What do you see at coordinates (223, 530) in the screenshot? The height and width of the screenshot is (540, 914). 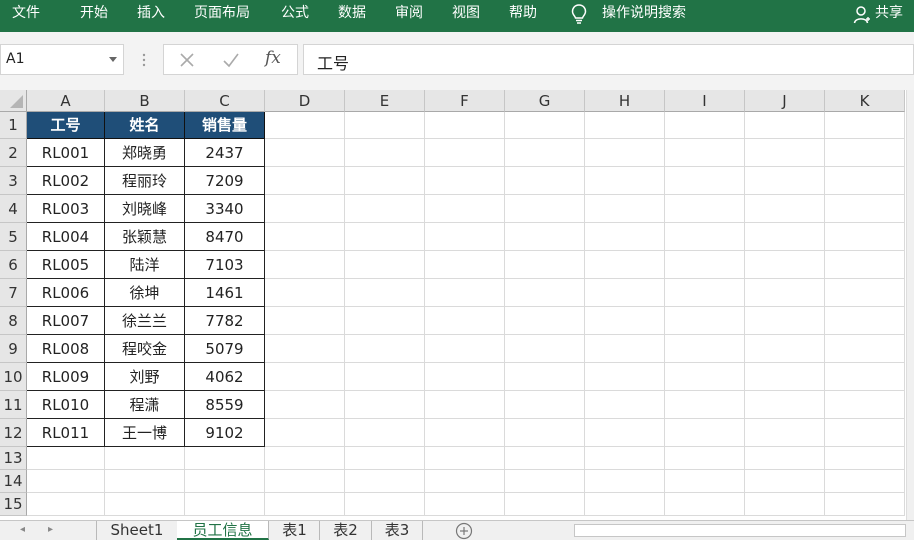 I see `sheet-tab-employee-info: 员工信息` at bounding box center [223, 530].